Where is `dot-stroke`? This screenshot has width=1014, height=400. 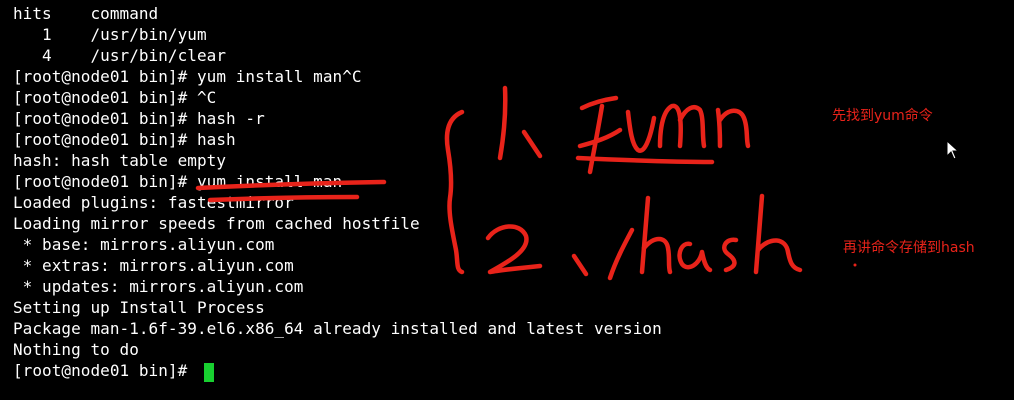
dot-stroke is located at coordinates (532, 144).